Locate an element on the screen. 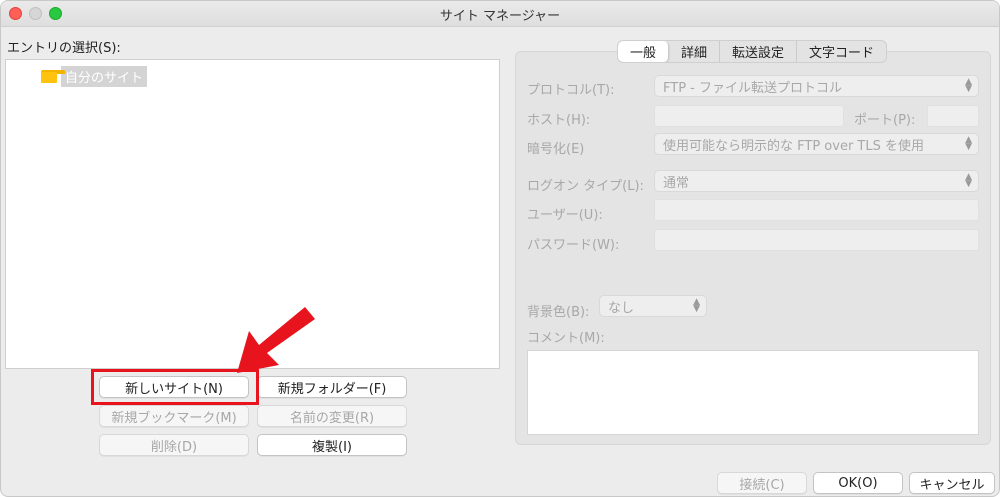  tree-item-label: 自分のサイト is located at coordinates (104, 76).